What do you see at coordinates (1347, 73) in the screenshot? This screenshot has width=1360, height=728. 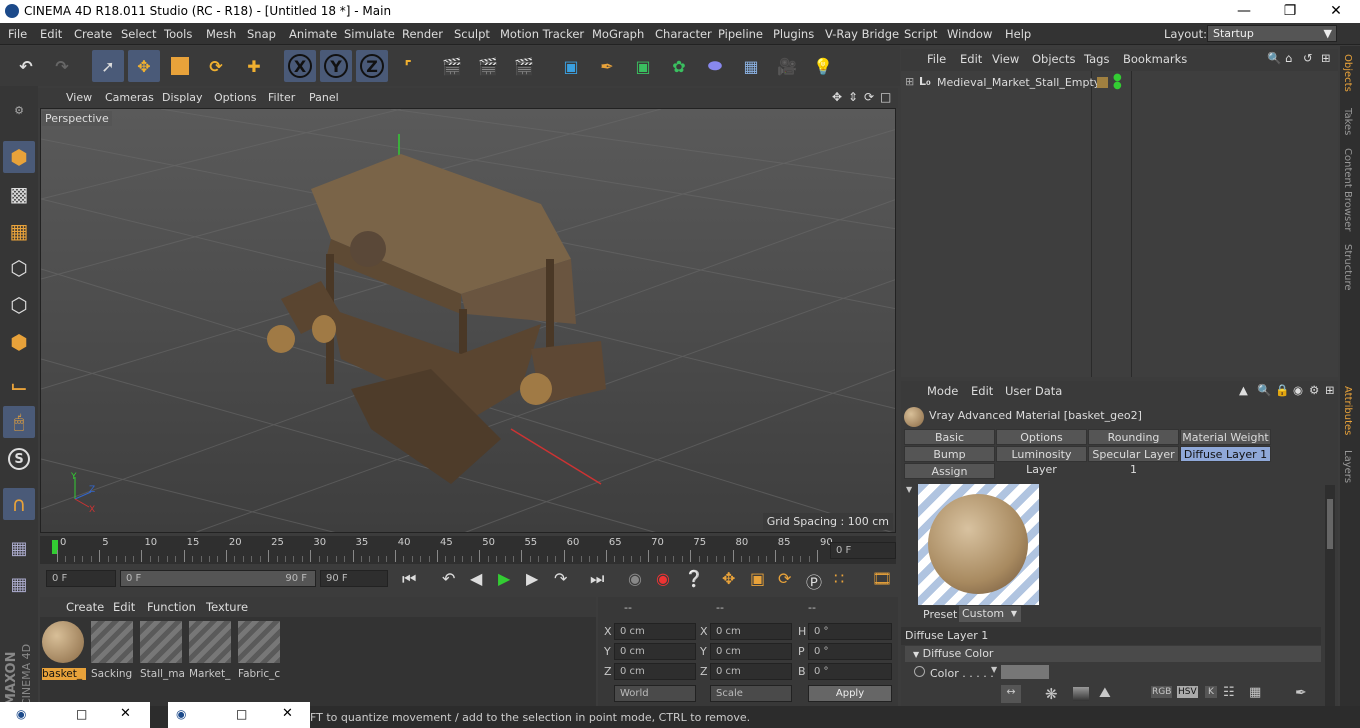 I see `tab-objects-vertical: Objects` at bounding box center [1347, 73].